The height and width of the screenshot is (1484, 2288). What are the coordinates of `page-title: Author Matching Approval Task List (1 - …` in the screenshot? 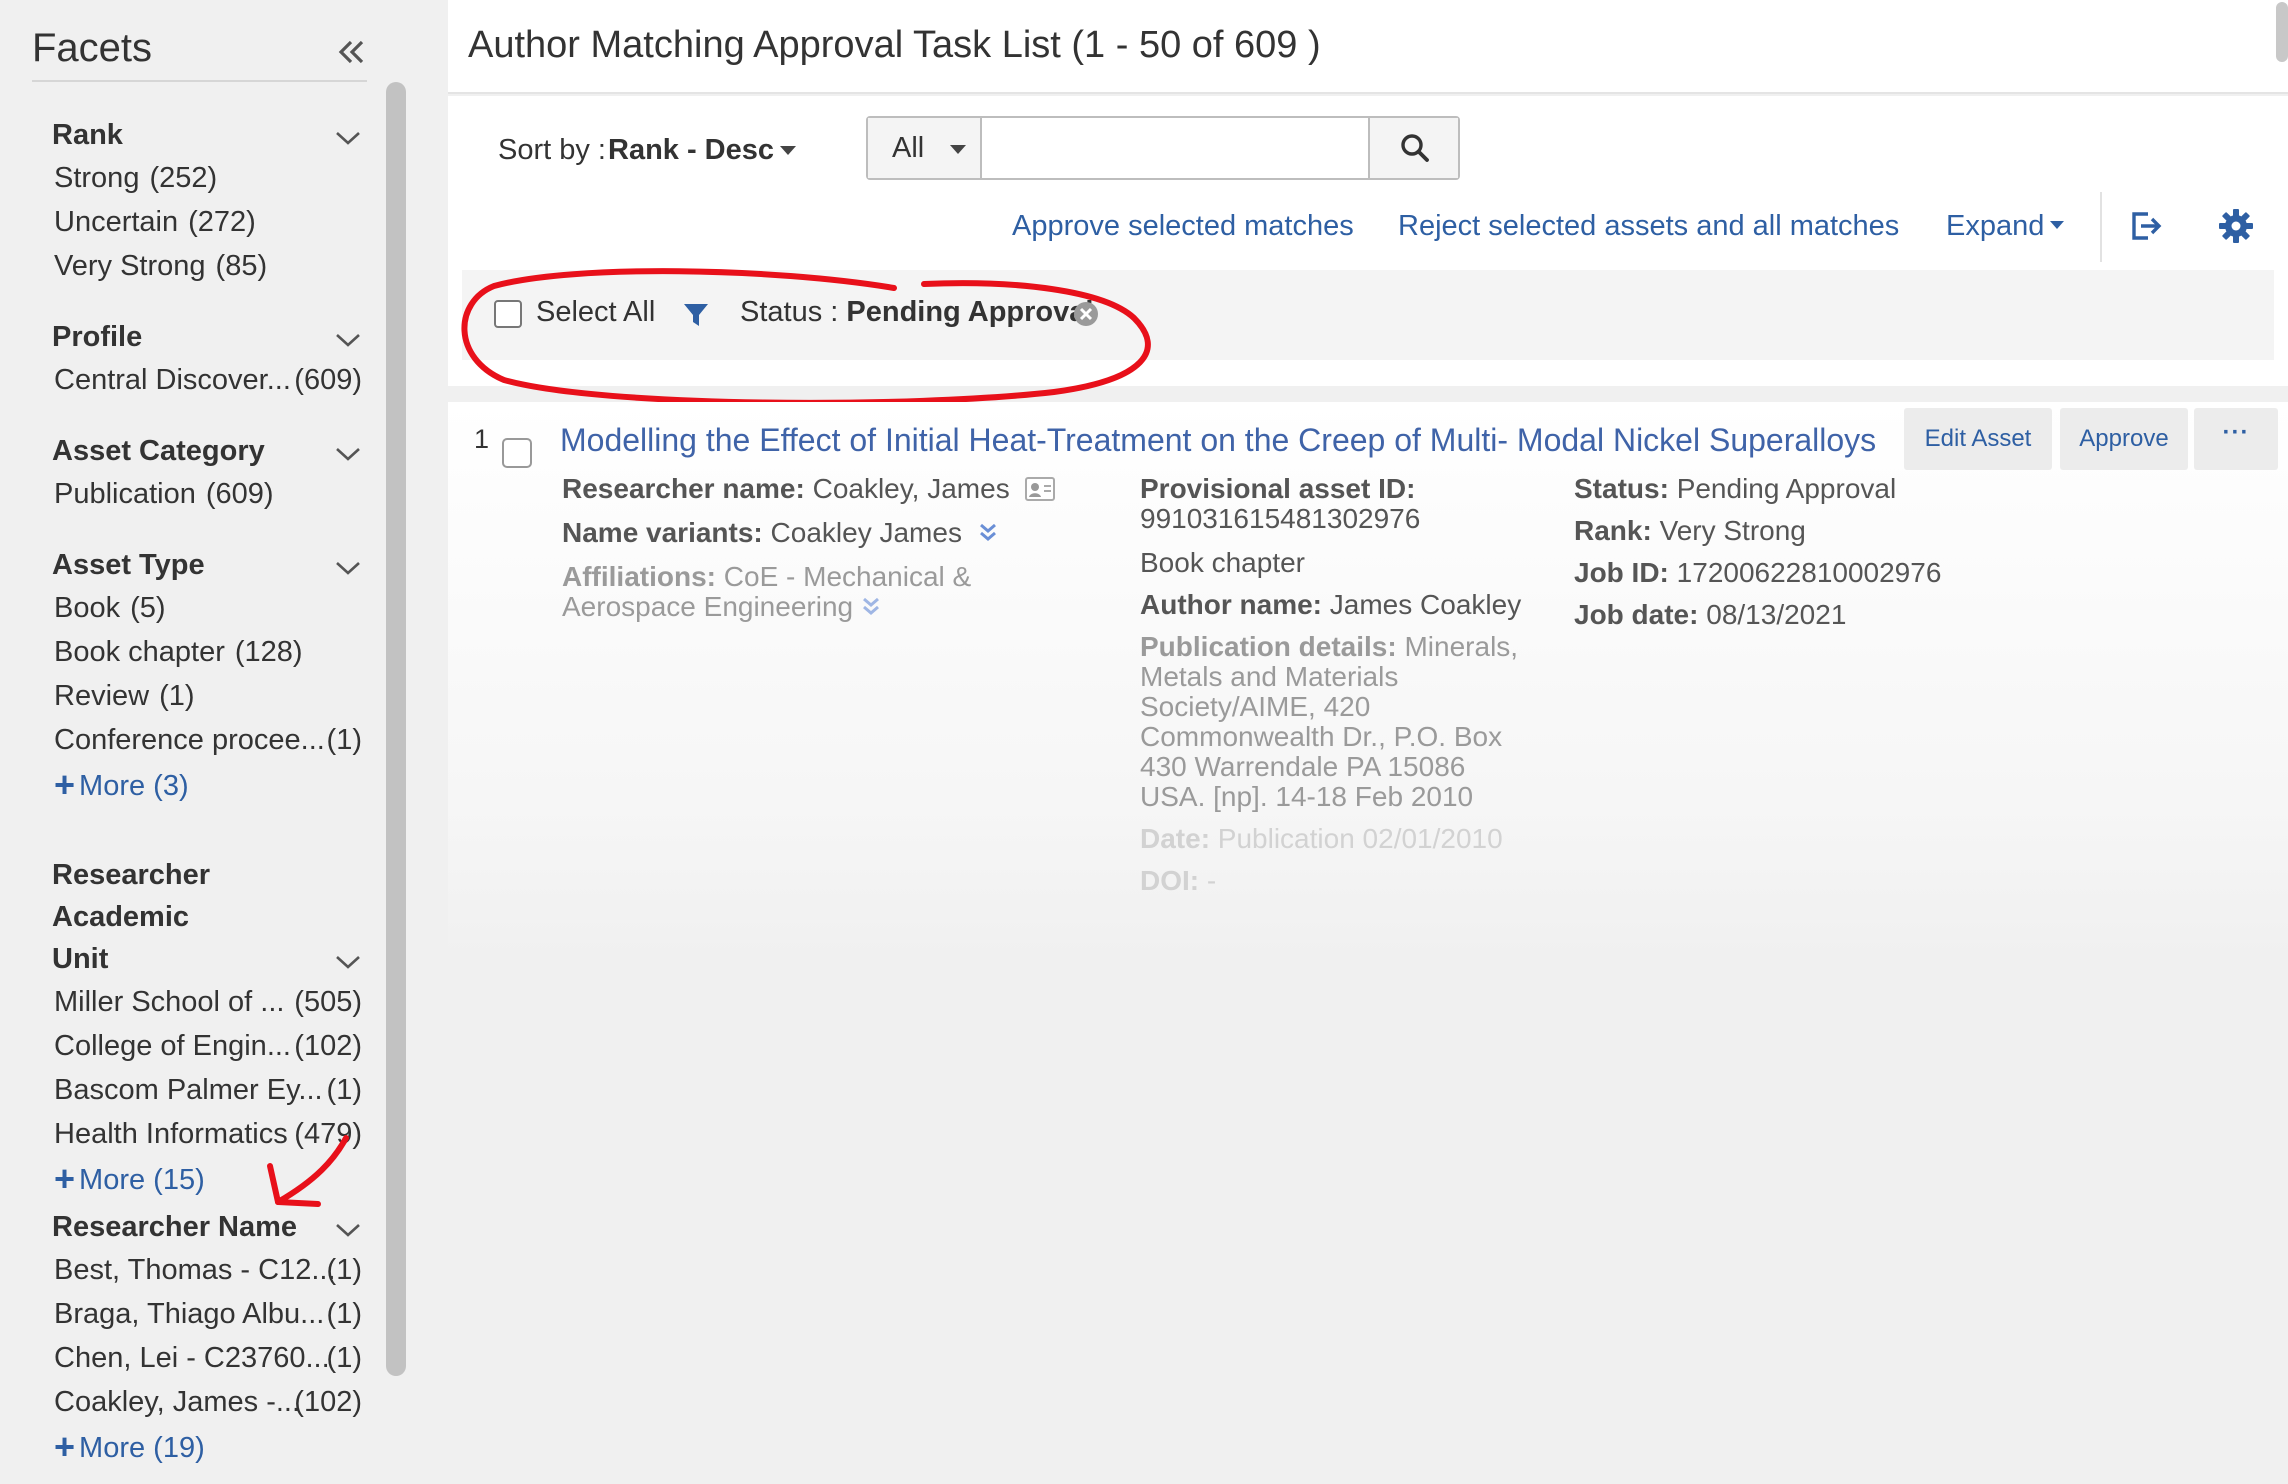 It's located at (894, 45).